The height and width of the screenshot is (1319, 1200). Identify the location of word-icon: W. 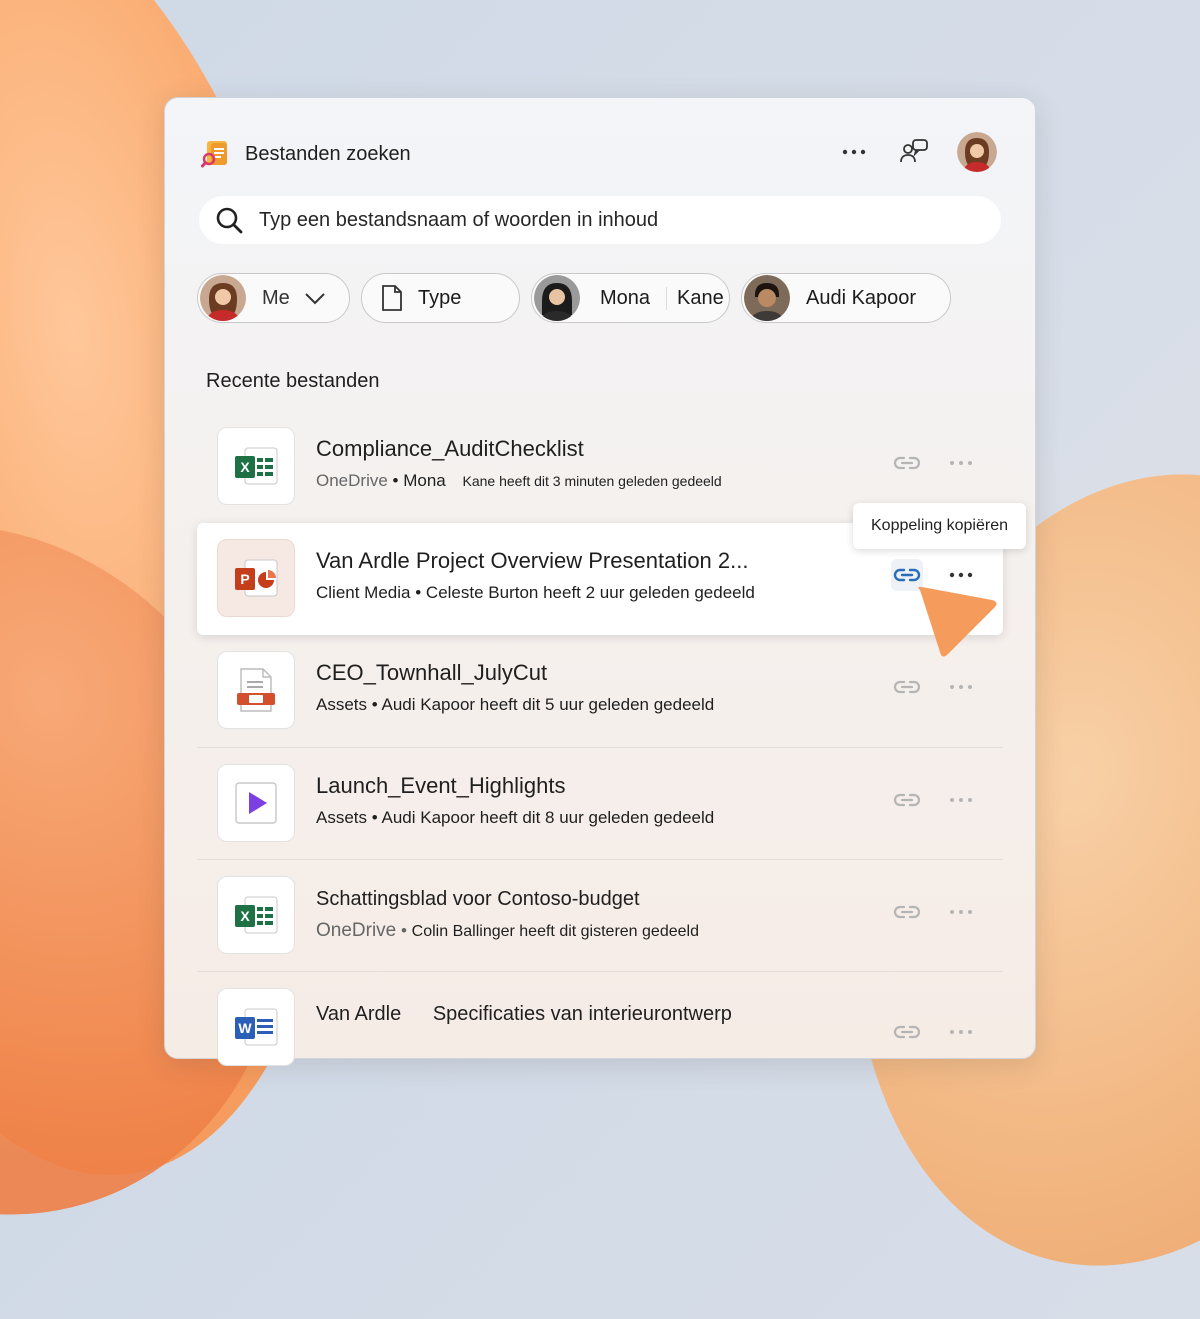
(256, 1027).